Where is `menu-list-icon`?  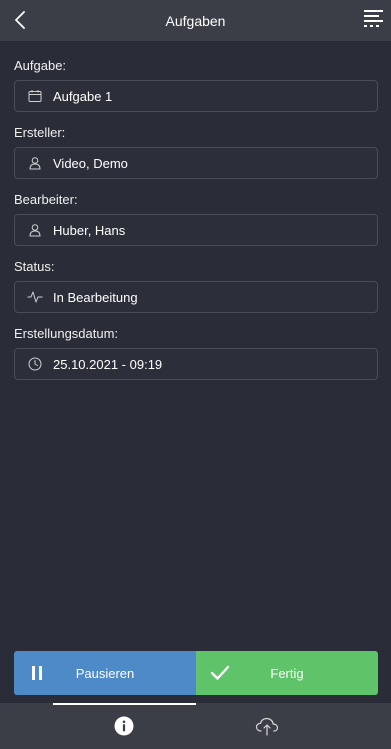
menu-list-icon is located at coordinates (373, 18).